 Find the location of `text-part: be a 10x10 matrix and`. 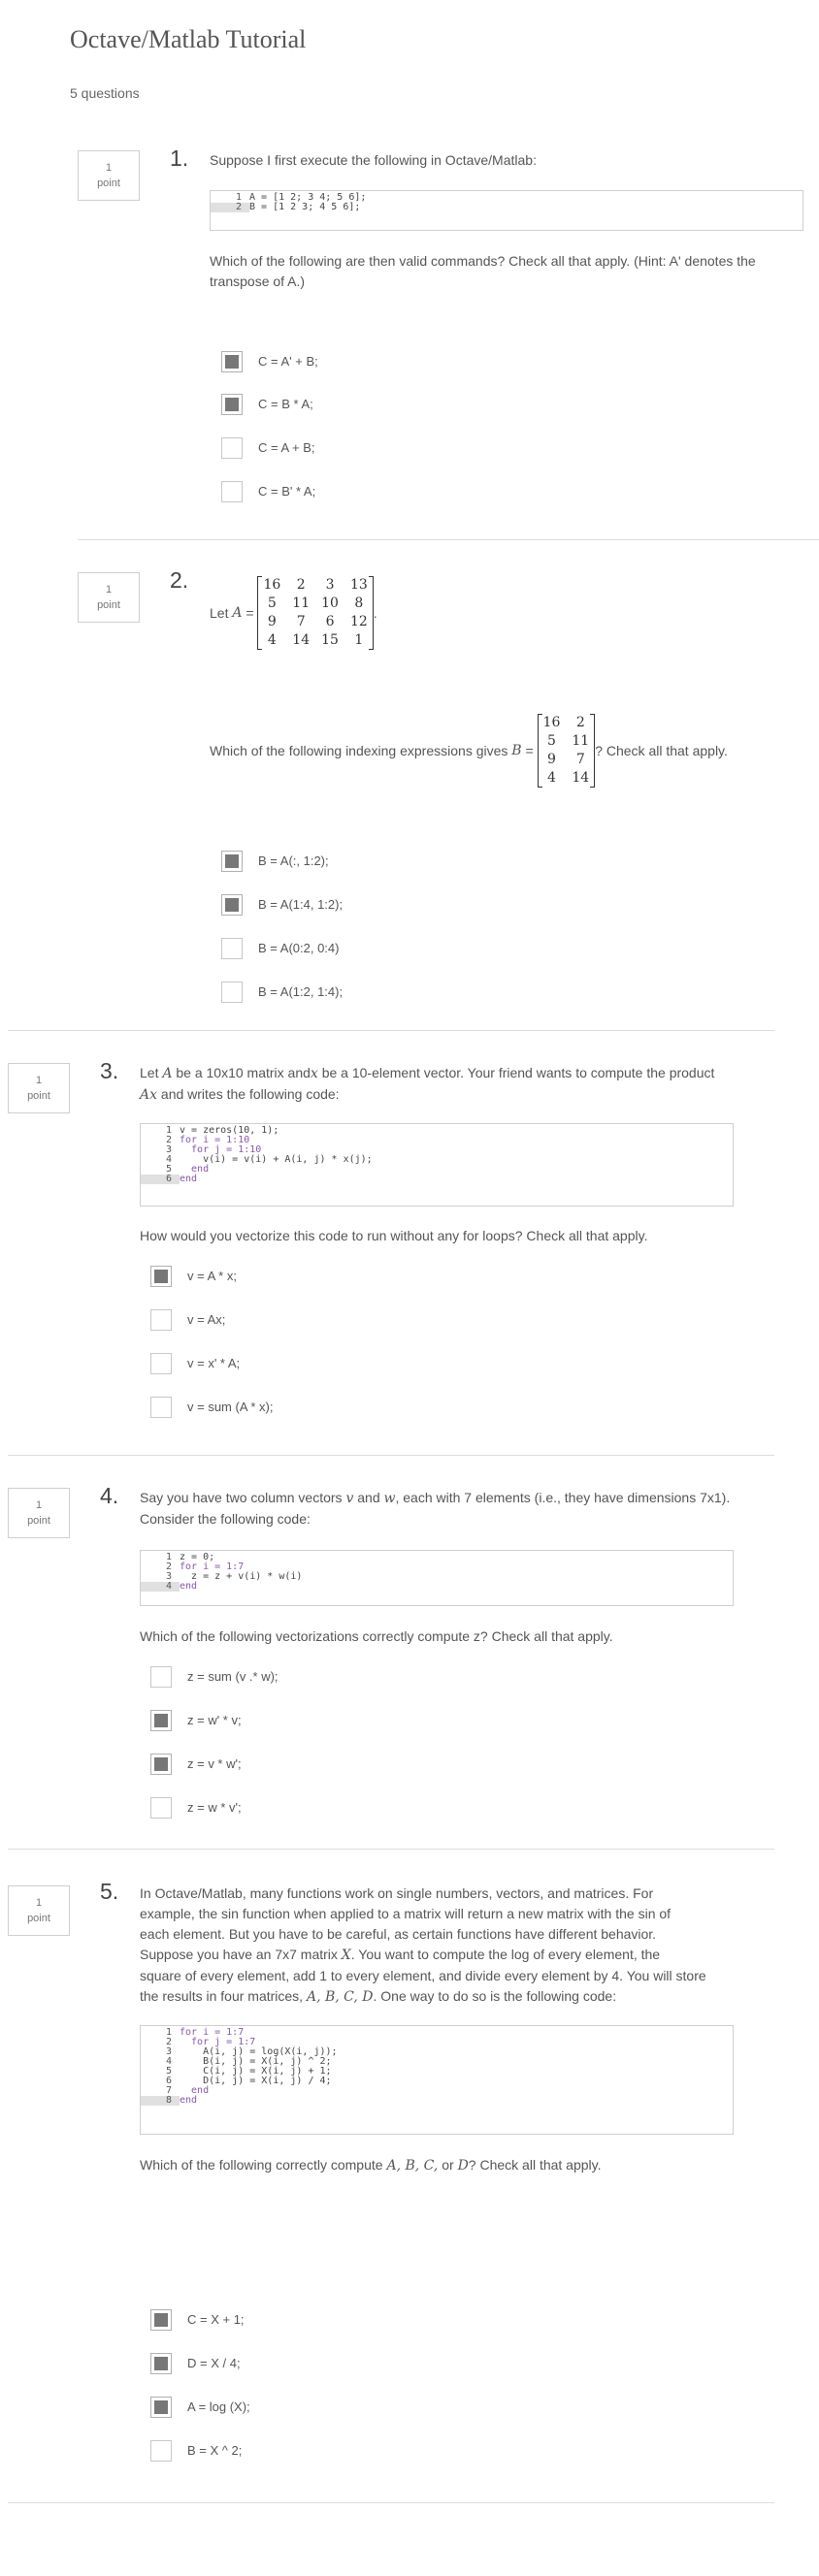

text-part: be a 10x10 matrix and is located at coordinates (241, 1072).